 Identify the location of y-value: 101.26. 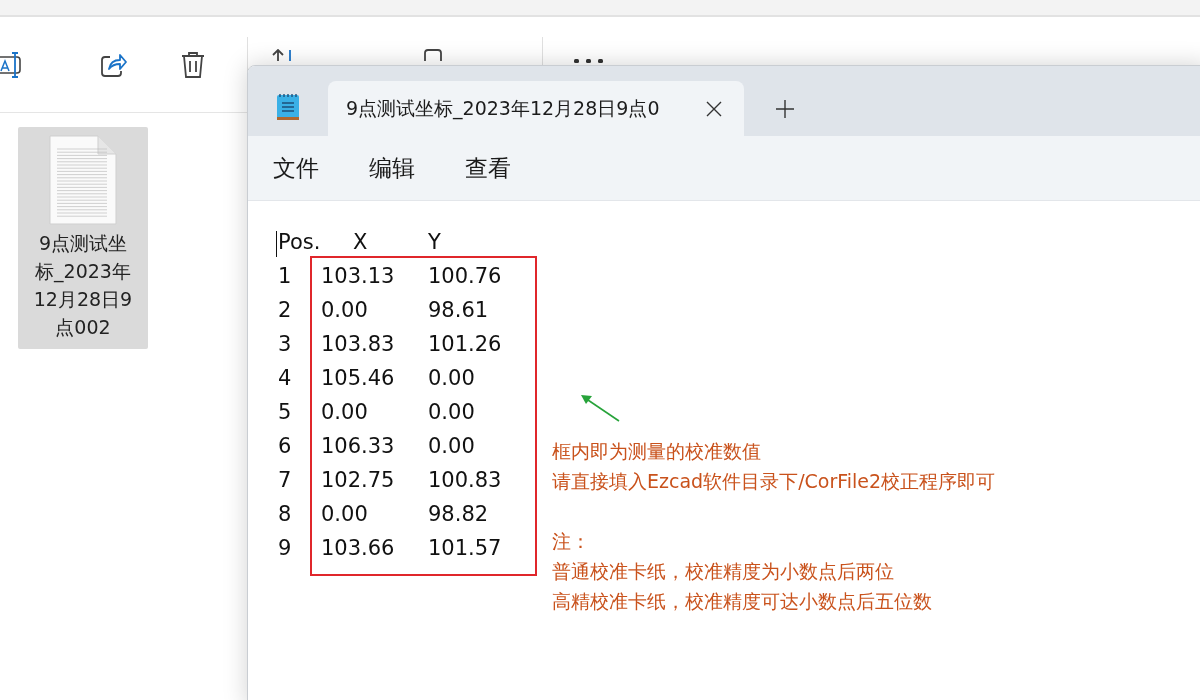
(465, 344).